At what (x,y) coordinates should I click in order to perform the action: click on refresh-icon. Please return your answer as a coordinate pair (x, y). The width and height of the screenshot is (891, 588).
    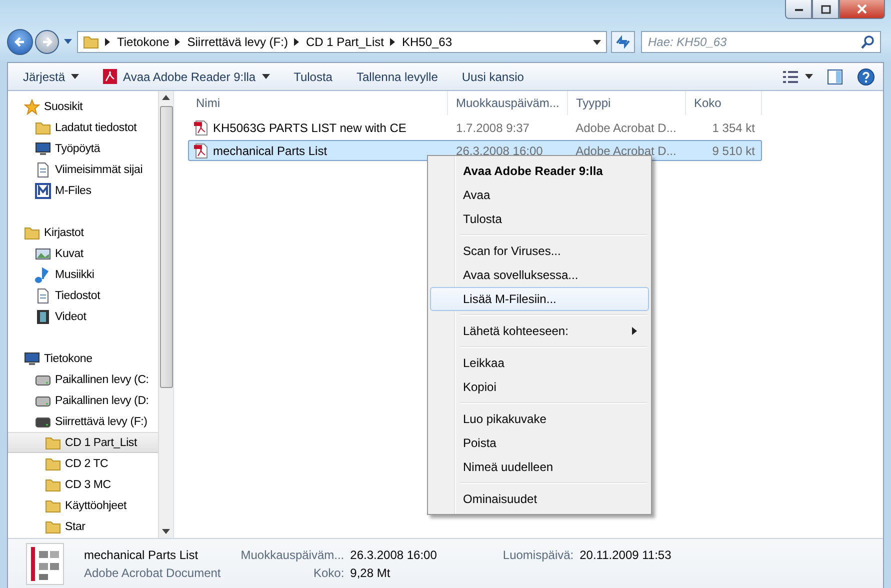
    Looking at the image, I should click on (623, 42).